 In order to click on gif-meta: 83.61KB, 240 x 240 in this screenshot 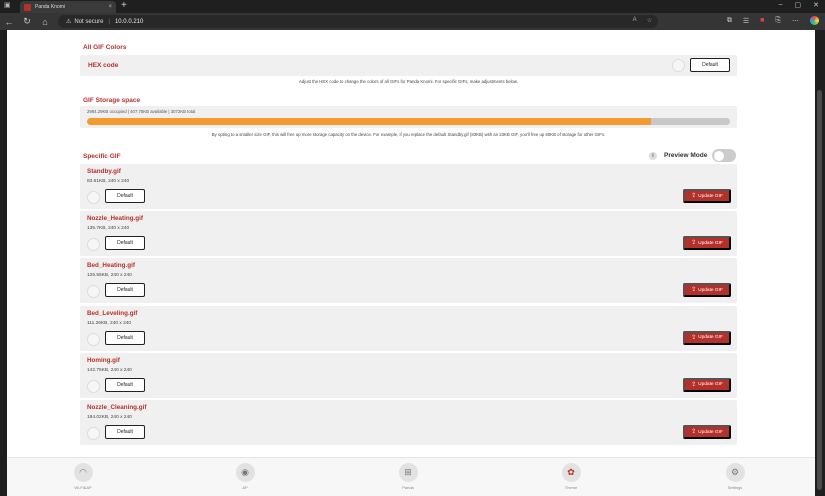, I will do `click(108, 181)`.